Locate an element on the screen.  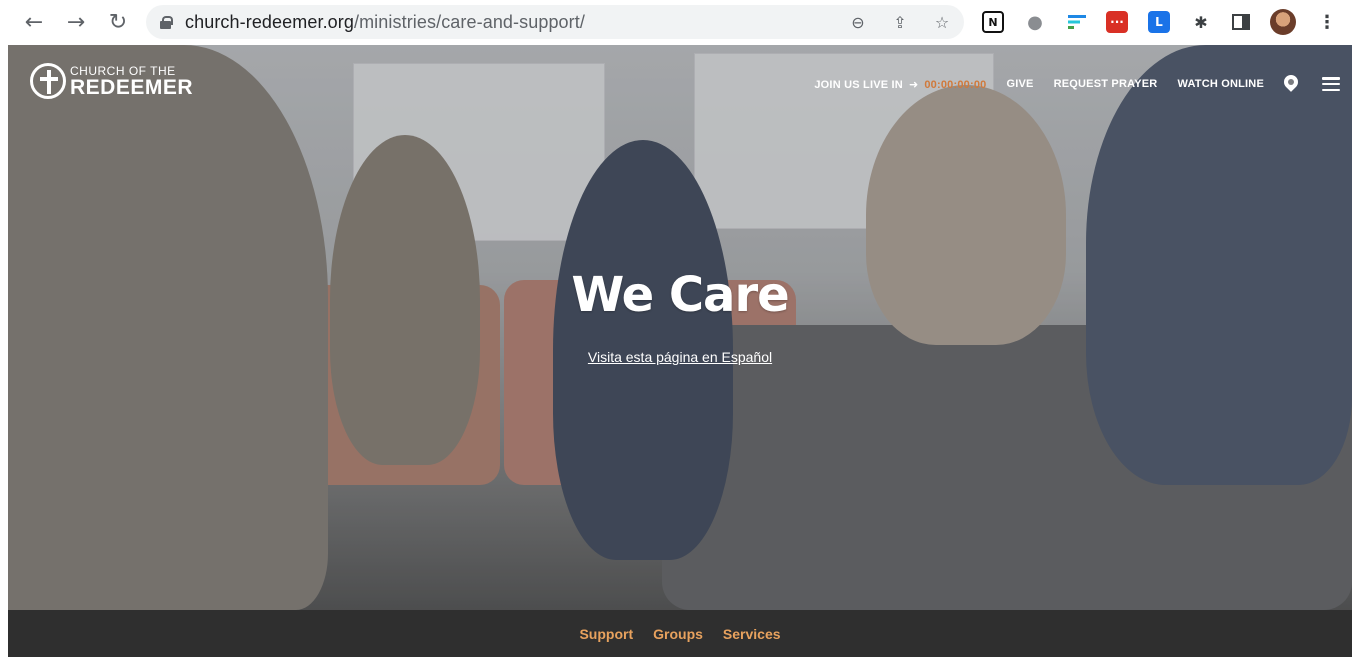
live-countdown: 00:00:00:00 is located at coordinates (955, 84).